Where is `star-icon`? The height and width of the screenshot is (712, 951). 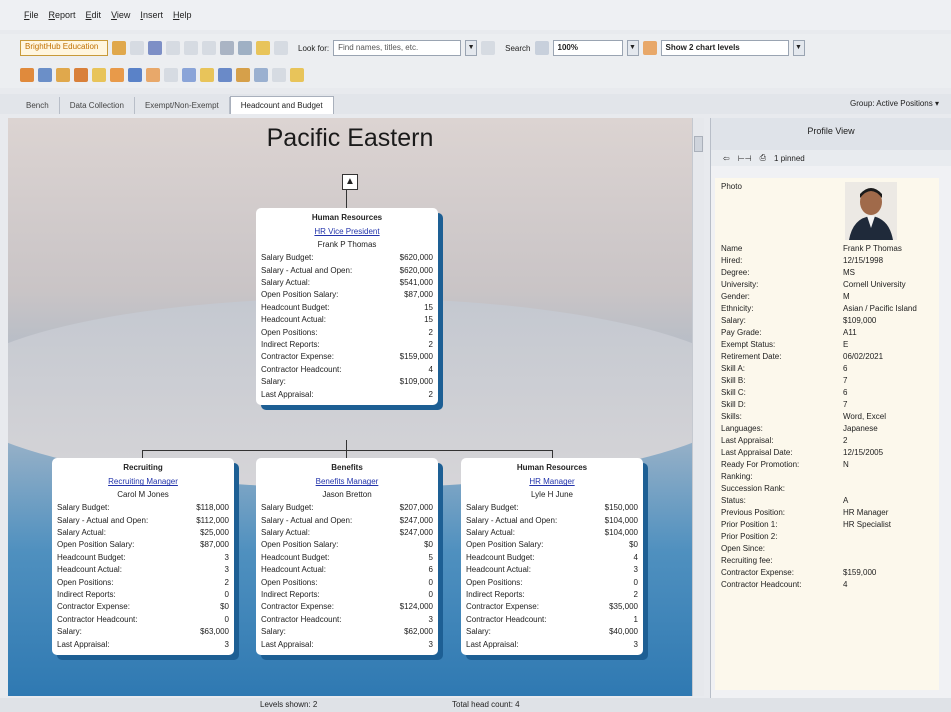 star-icon is located at coordinates (135, 75).